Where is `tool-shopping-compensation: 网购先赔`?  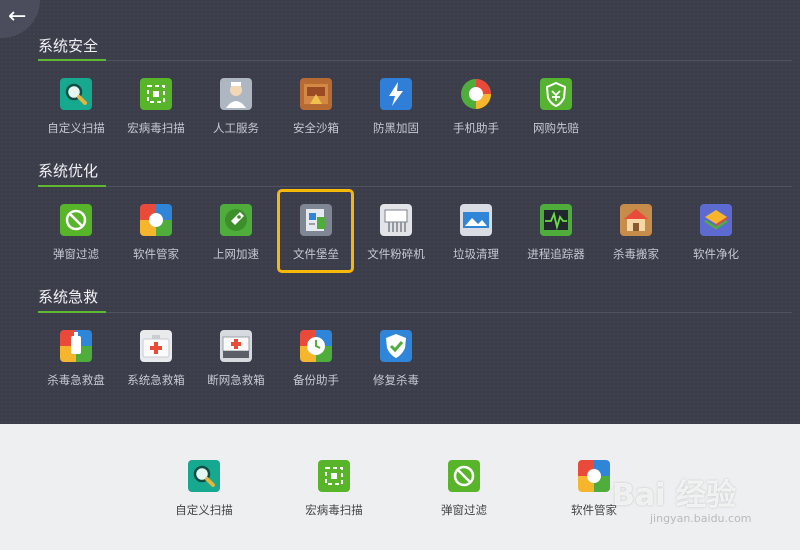 tool-shopping-compensation: 网购先赔 is located at coordinates (556, 107).